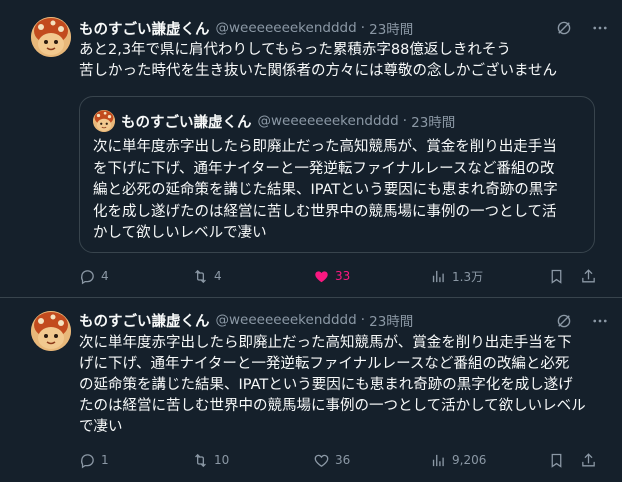  What do you see at coordinates (295, 50) in the screenshot?
I see `tweet-text-line: あと2,3年で県に肩代わりしてもらった累積赤字88億返しきれそう` at bounding box center [295, 50].